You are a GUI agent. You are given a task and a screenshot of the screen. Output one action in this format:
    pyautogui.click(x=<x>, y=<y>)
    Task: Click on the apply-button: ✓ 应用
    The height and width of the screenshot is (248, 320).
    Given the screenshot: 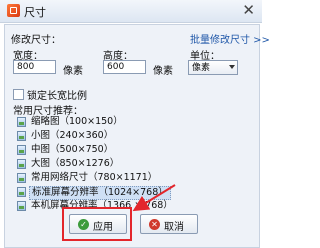 What is the action you would take?
    pyautogui.click(x=98, y=224)
    